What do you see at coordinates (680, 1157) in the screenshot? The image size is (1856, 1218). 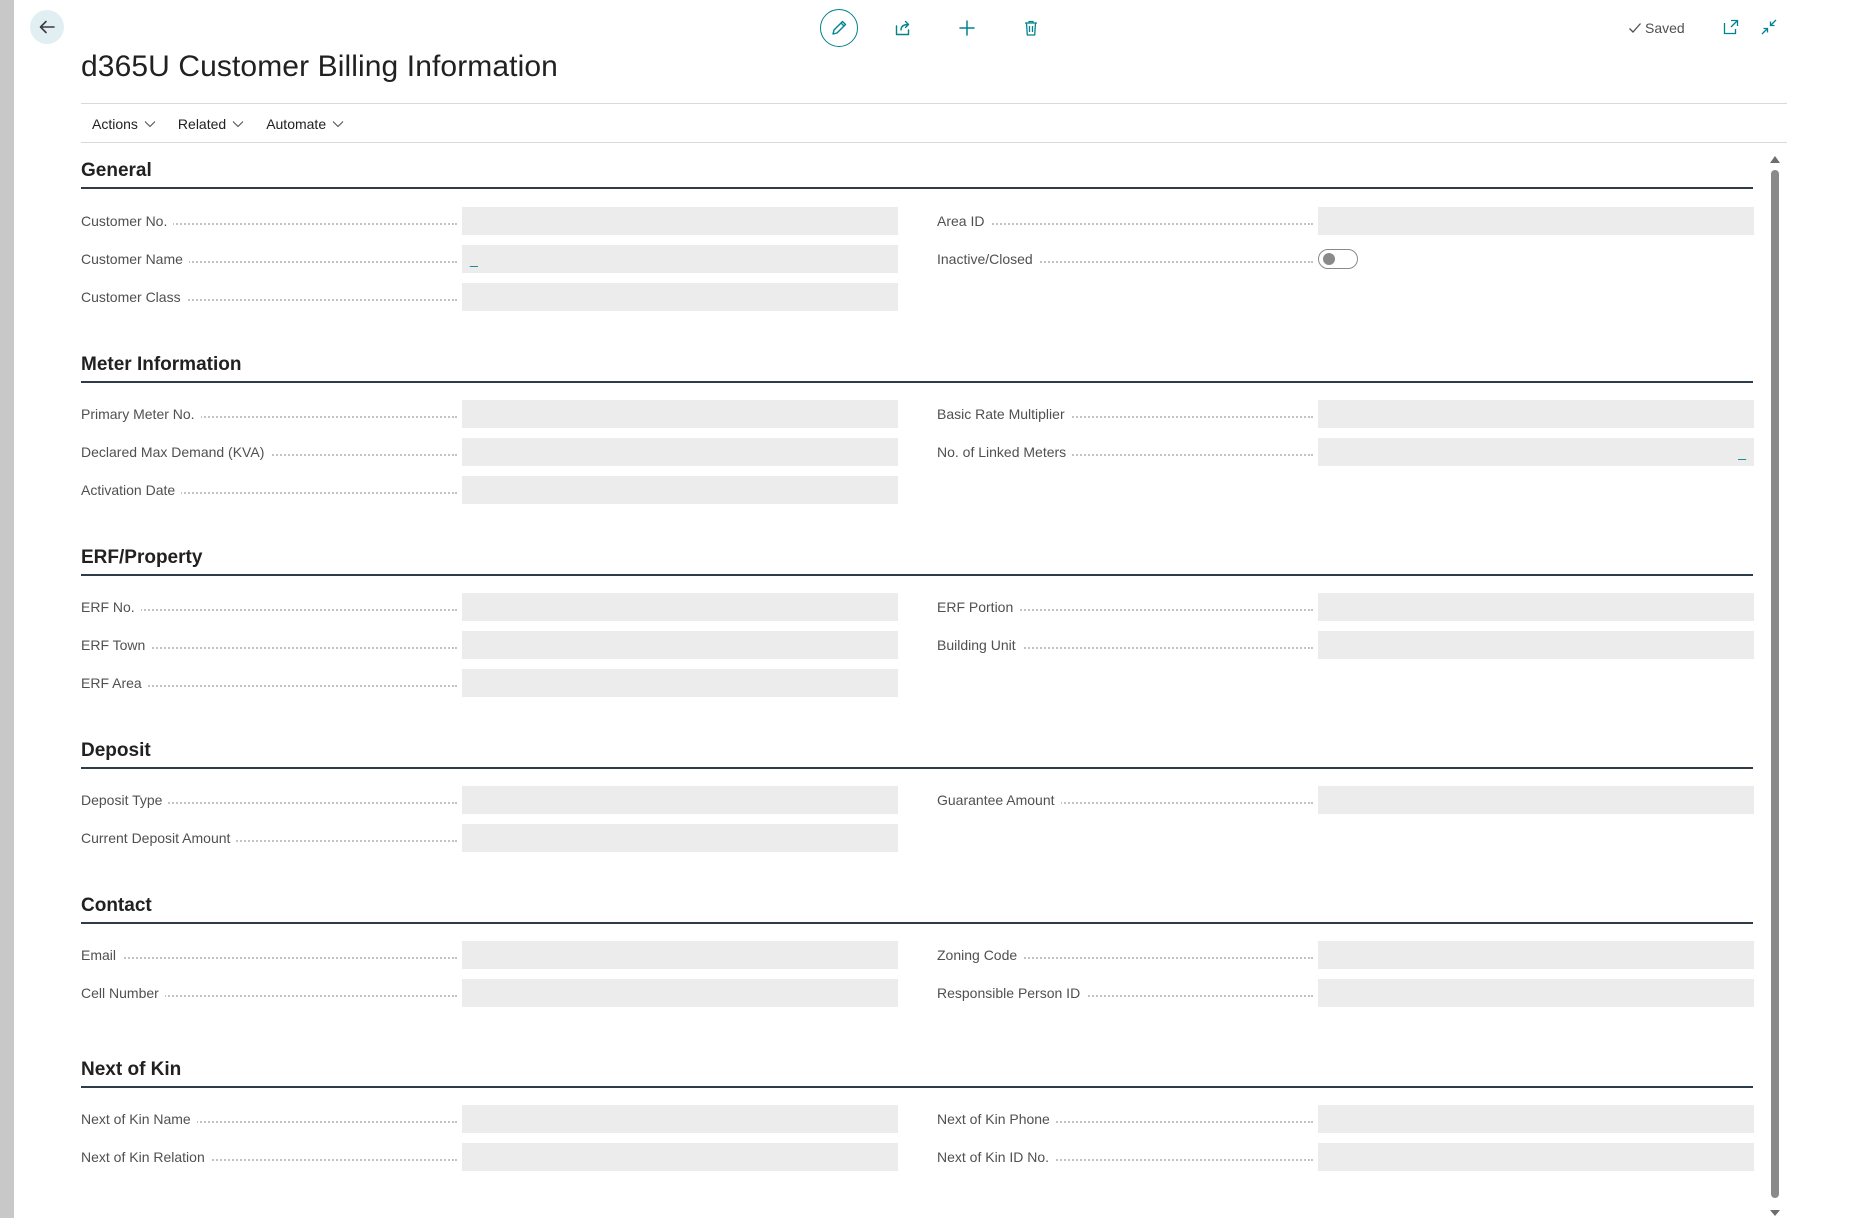 I see `next-of-kin-relation-input` at bounding box center [680, 1157].